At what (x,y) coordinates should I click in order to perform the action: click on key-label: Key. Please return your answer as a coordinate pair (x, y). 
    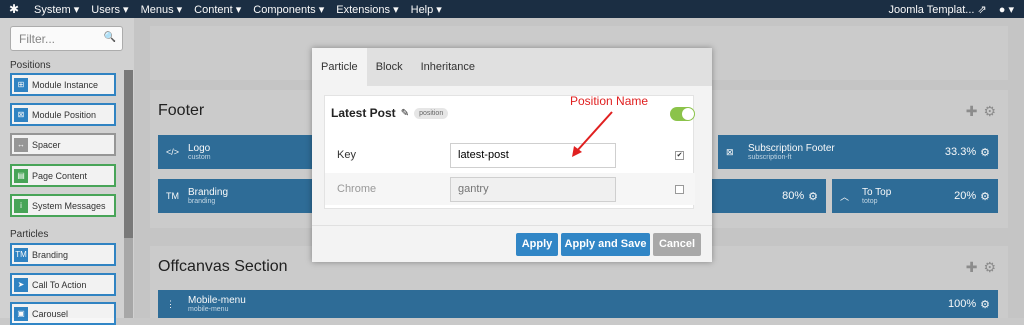
    Looking at the image, I should click on (346, 155).